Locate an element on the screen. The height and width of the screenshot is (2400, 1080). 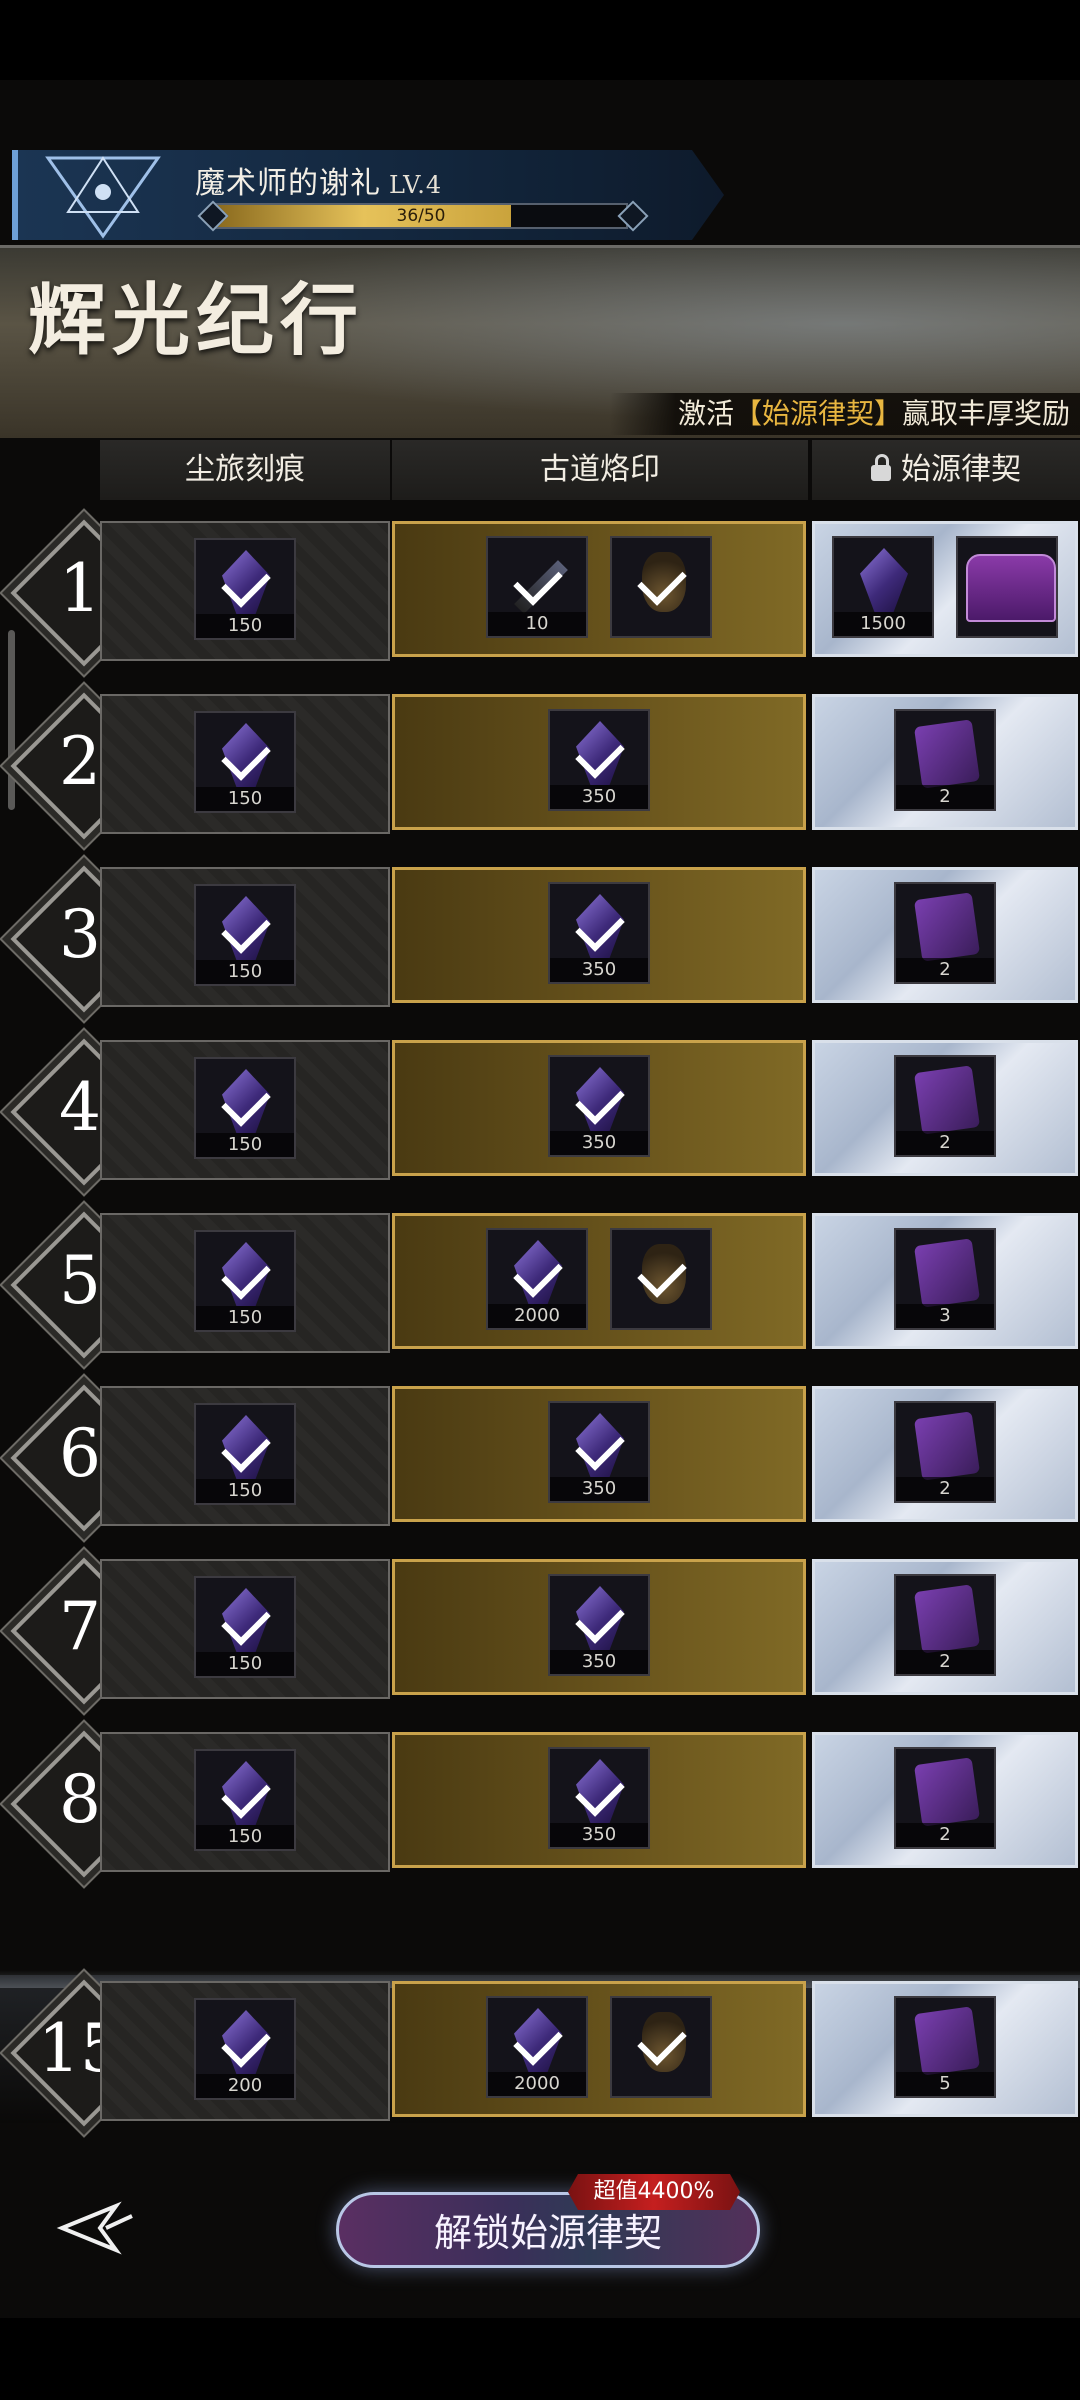
reward-row: 1 150 10 1500 is located at coordinates (540, 591).